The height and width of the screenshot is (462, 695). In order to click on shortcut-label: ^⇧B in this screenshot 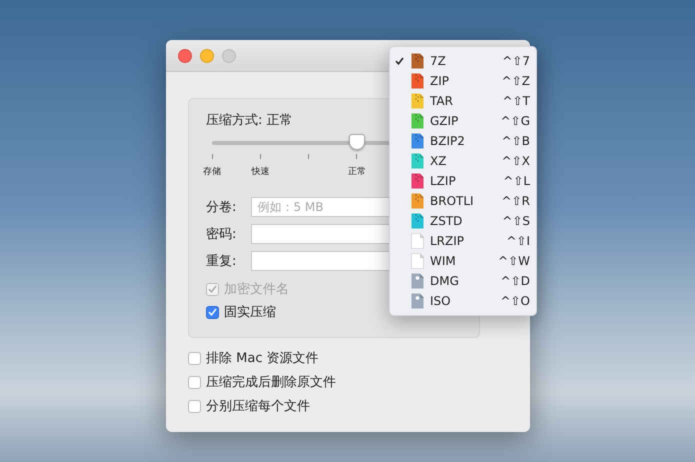, I will do `click(516, 141)`.